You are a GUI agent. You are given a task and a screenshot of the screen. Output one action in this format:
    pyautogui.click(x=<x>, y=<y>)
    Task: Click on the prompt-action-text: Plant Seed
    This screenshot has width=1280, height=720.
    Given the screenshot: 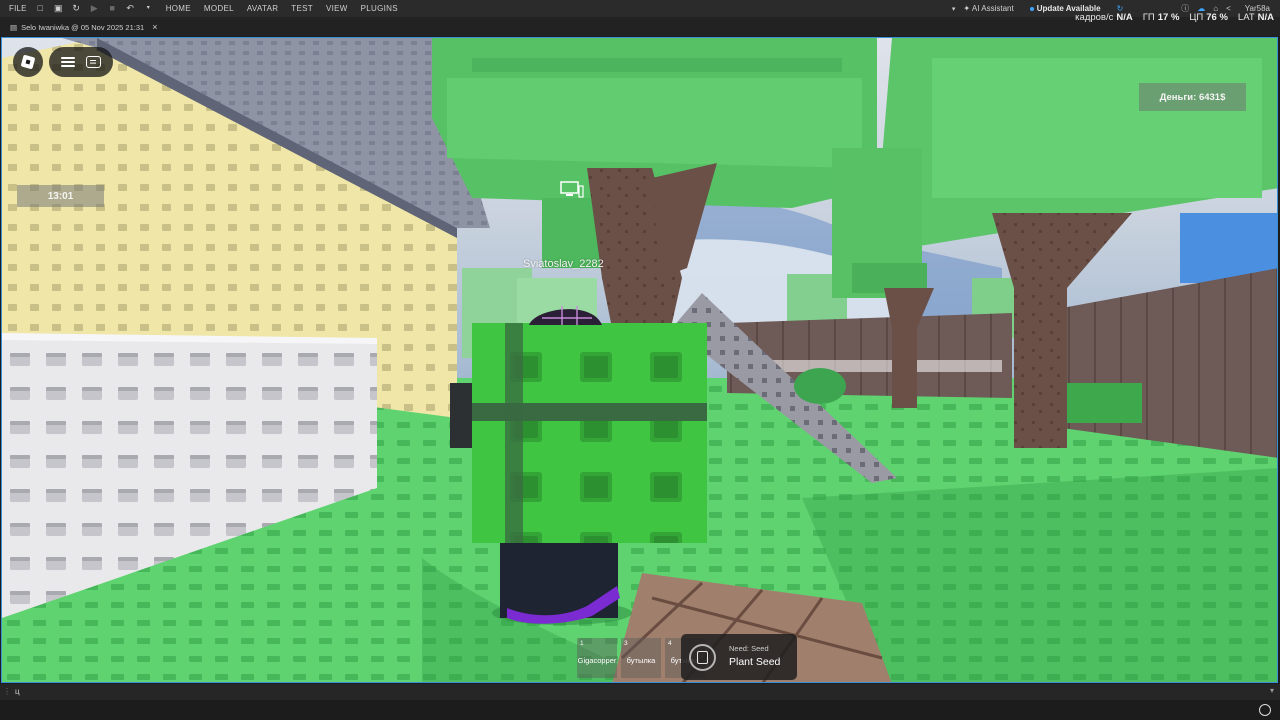 What is the action you would take?
    pyautogui.click(x=755, y=662)
    